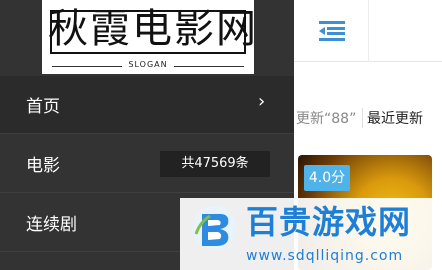  Describe the element at coordinates (262, 101) in the screenshot. I see `chevron-right-icon: ›` at that location.